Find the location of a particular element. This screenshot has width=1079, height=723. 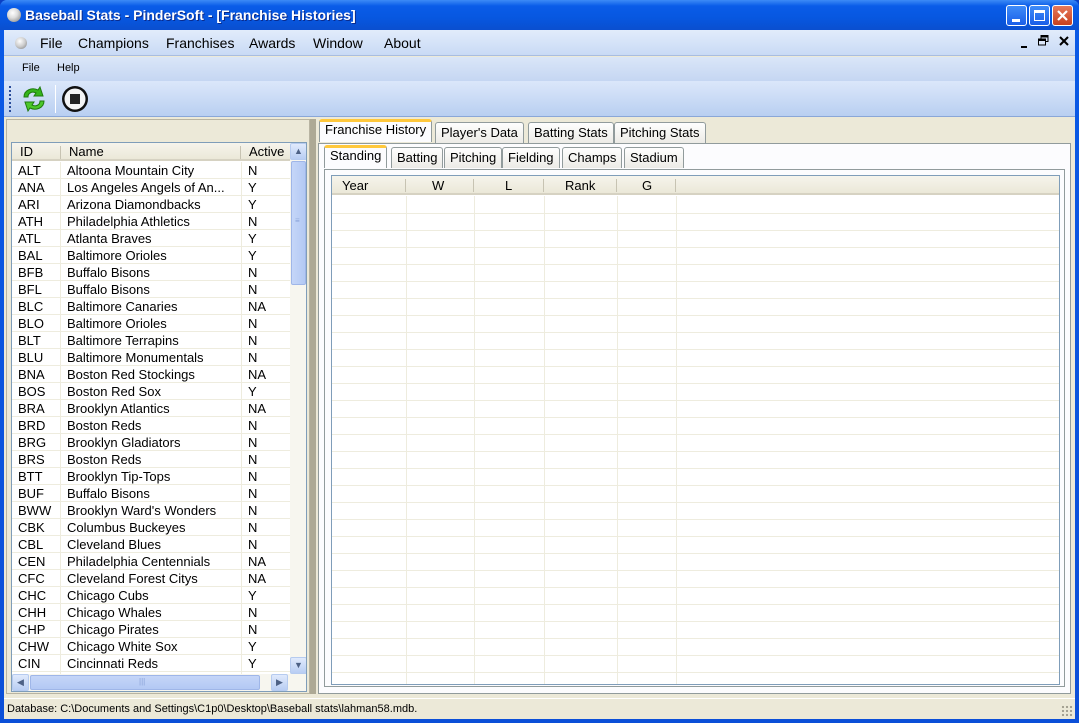

menu2-file: File is located at coordinates (31, 68).